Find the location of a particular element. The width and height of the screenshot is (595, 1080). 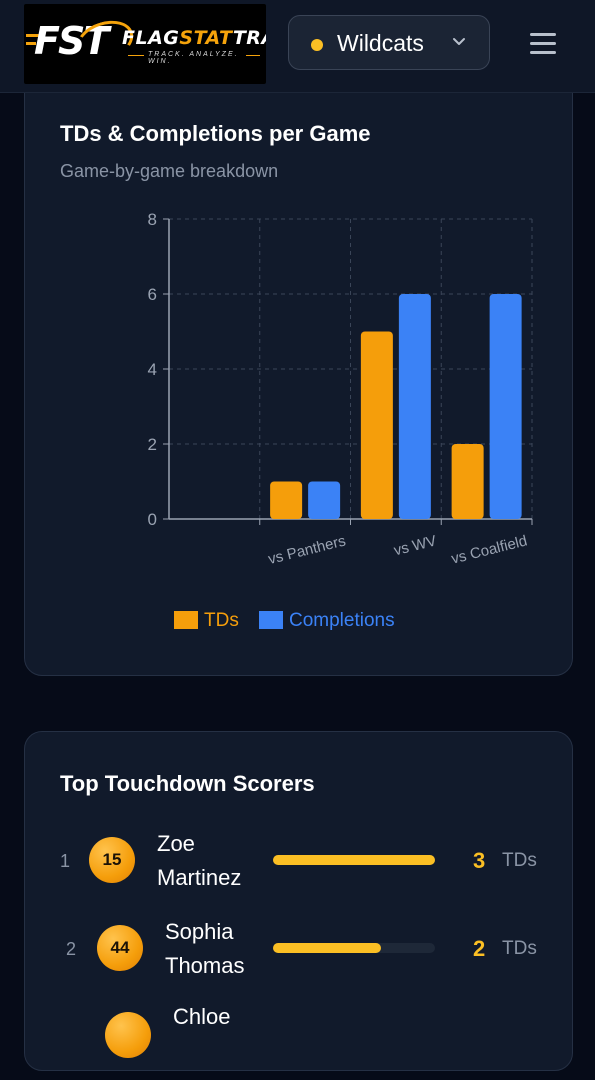

scorer-first-name: Zoe is located at coordinates (176, 843).